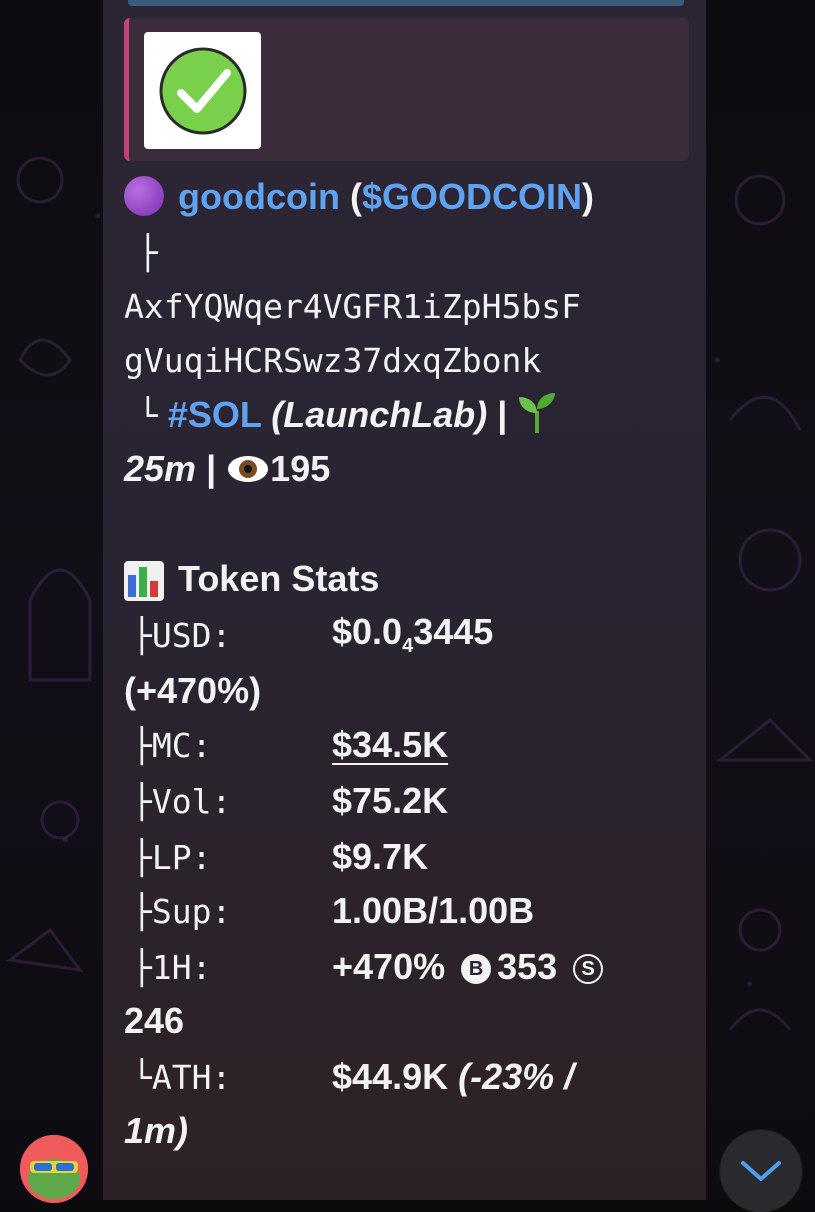 This screenshot has width=815, height=1212. I want to click on bar-chart-icon, so click(144, 581).